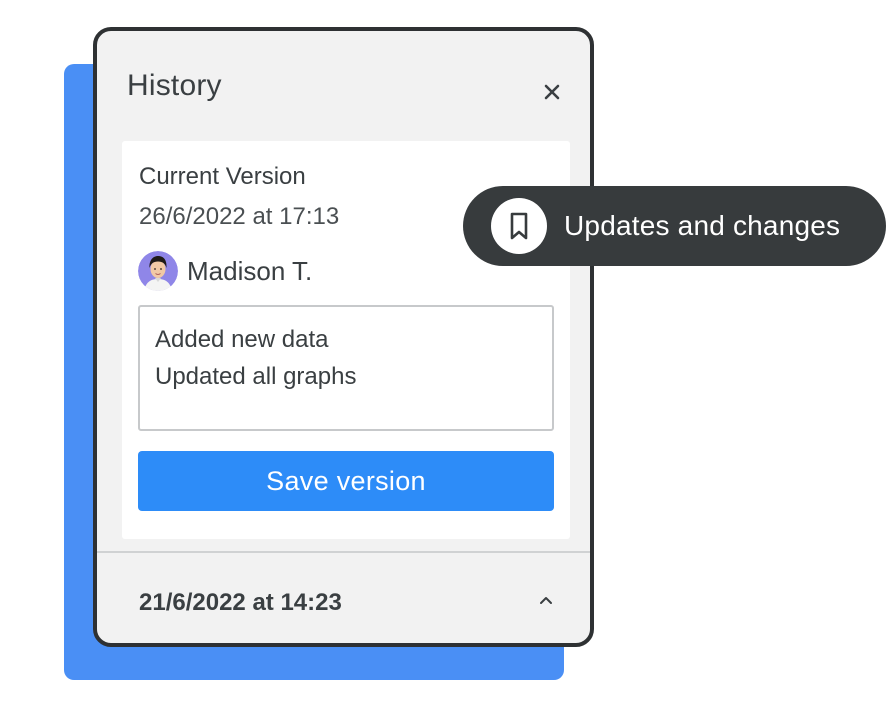 The image size is (896, 716). Describe the element at coordinates (250, 270) in the screenshot. I see `author-name: Madison T.` at that location.